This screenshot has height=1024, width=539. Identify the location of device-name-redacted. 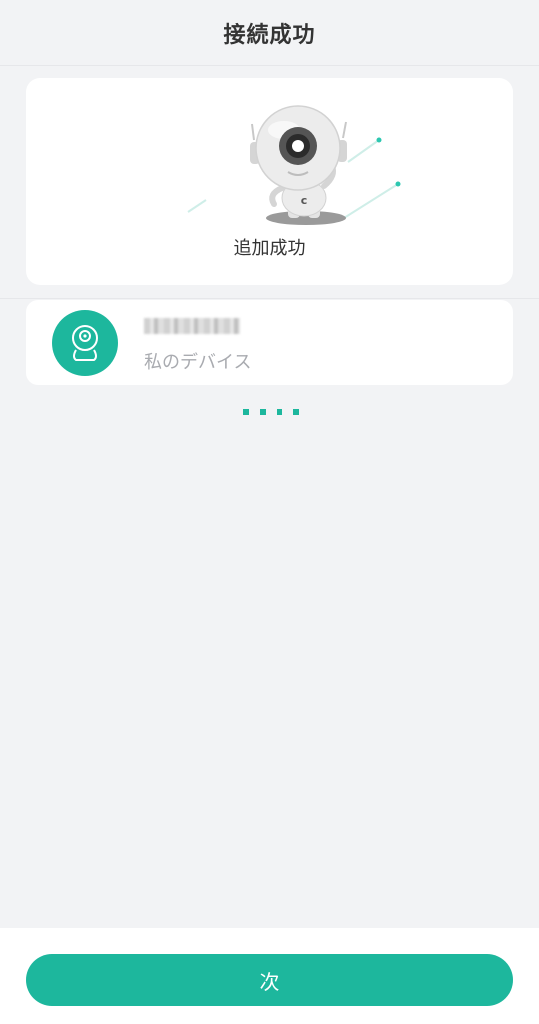
(192, 326).